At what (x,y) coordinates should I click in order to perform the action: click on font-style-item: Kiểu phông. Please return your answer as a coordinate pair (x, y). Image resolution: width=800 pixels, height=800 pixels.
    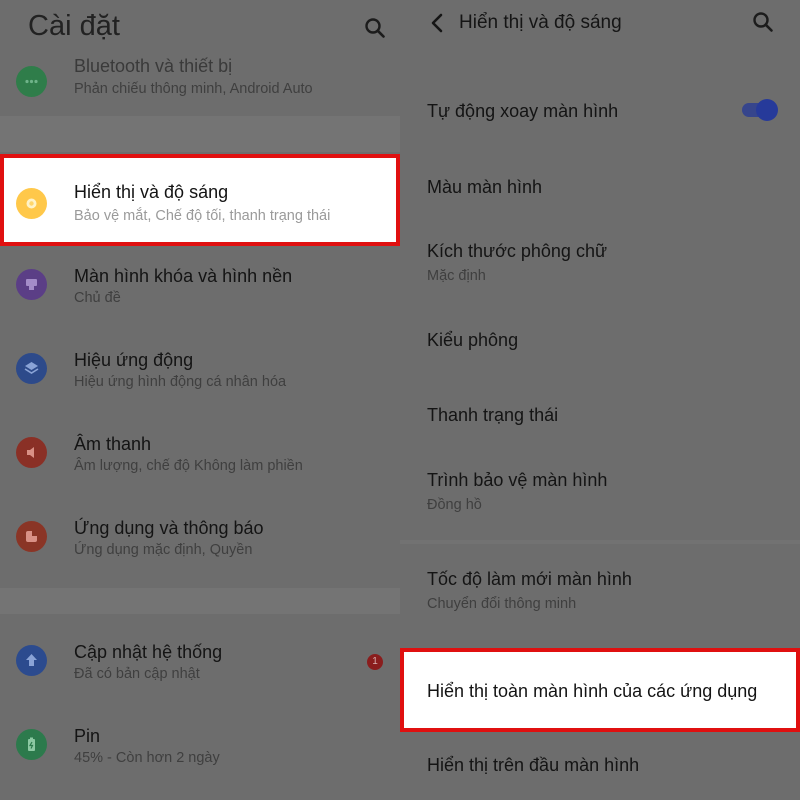
    Looking at the image, I should click on (472, 340).